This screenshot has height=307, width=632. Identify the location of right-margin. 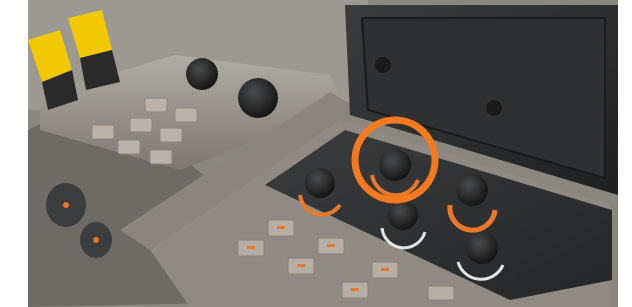
(625, 153).